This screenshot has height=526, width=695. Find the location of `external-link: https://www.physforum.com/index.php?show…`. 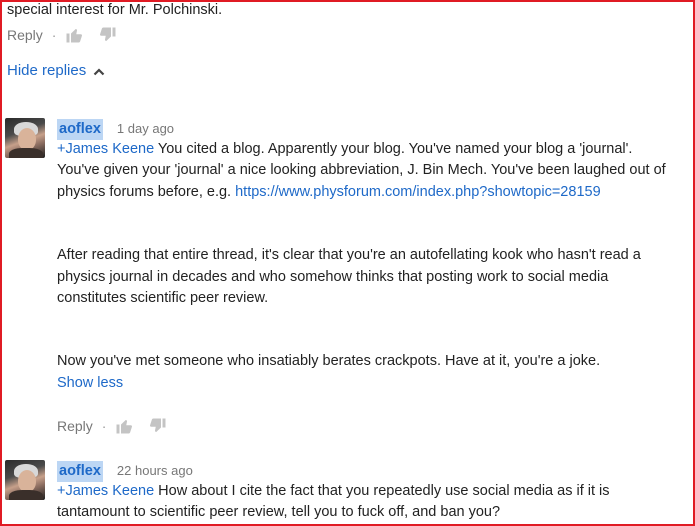

external-link: https://www.physforum.com/index.php?show… is located at coordinates (418, 192).